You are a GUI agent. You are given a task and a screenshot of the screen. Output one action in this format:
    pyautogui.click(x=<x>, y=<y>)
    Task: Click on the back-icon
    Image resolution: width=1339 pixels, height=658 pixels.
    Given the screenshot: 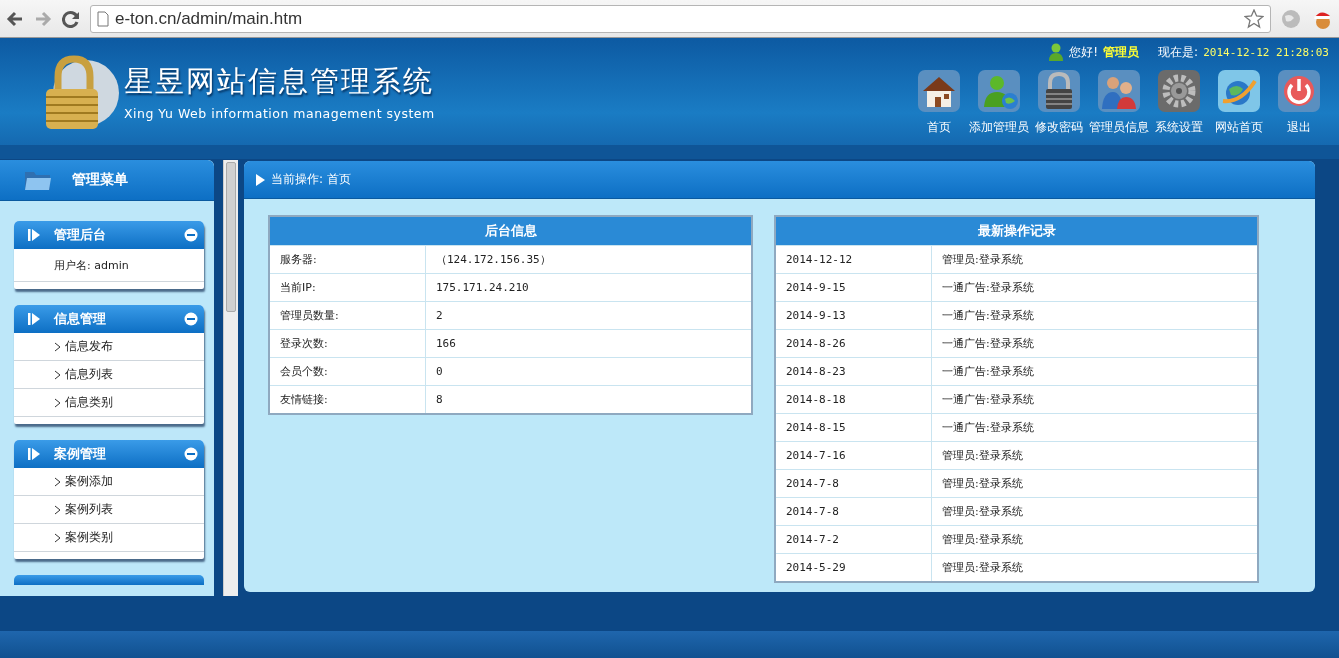 What is the action you would take?
    pyautogui.click(x=15, y=18)
    